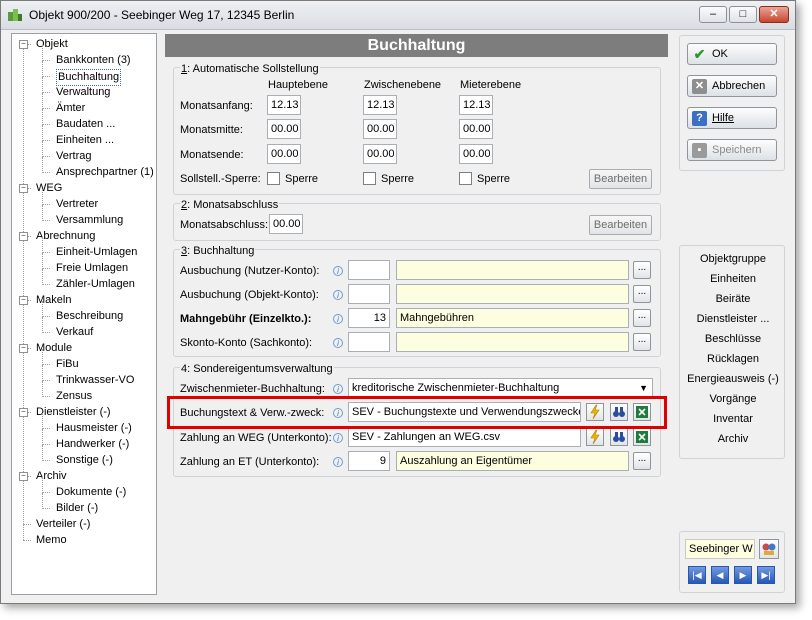  What do you see at coordinates (733, 299) in the screenshot?
I see `side-link: Beiräte` at bounding box center [733, 299].